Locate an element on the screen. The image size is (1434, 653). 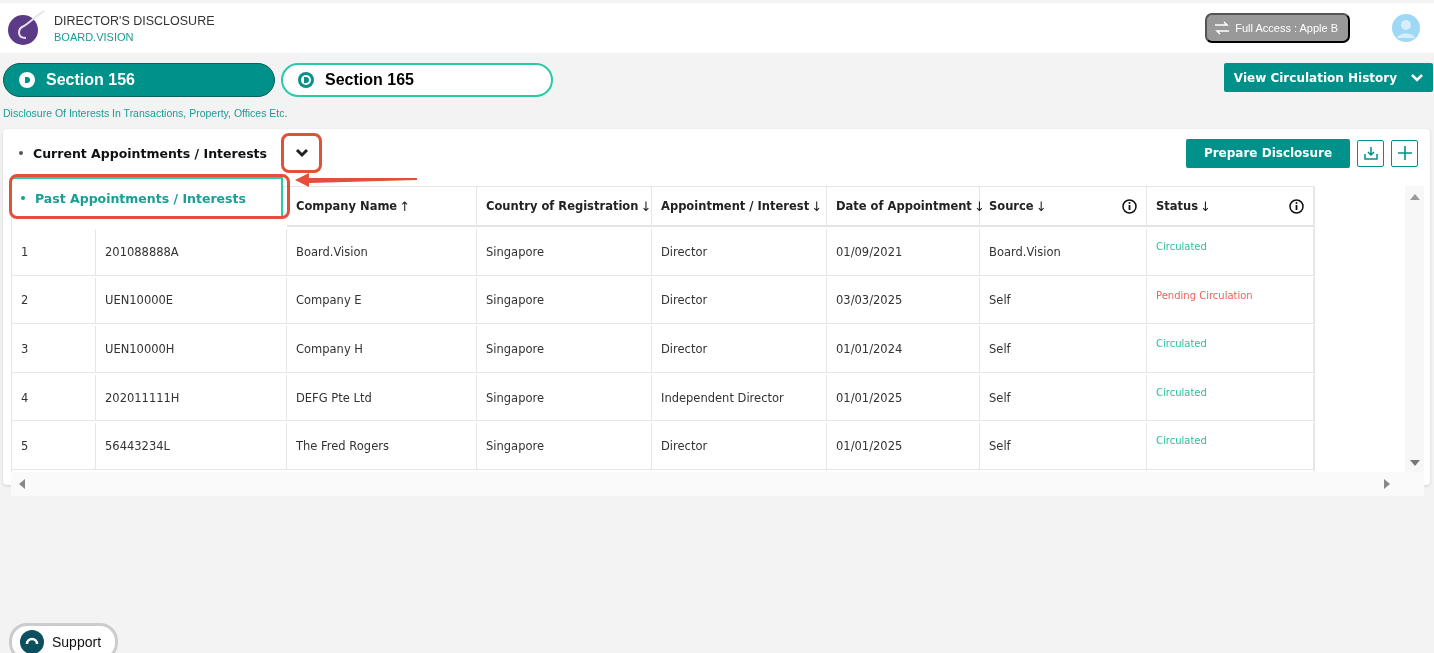
table-cell: 2 is located at coordinates (25, 300).